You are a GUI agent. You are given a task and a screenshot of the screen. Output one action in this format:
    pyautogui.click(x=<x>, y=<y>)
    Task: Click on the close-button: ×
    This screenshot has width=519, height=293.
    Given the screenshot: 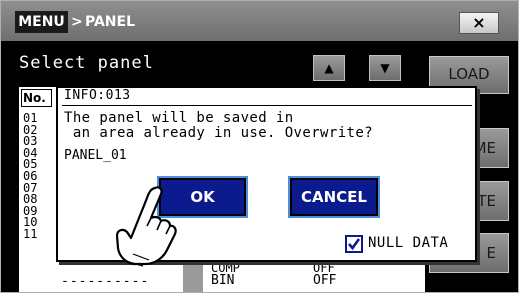 What is the action you would take?
    pyautogui.click(x=479, y=23)
    